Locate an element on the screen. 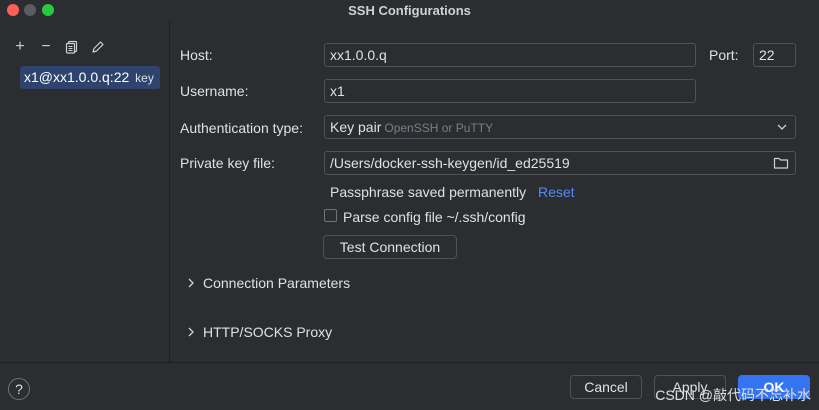 Image resolution: width=819 pixels, height=410 pixels. host-field: xx1.0.0.q is located at coordinates (510, 55).